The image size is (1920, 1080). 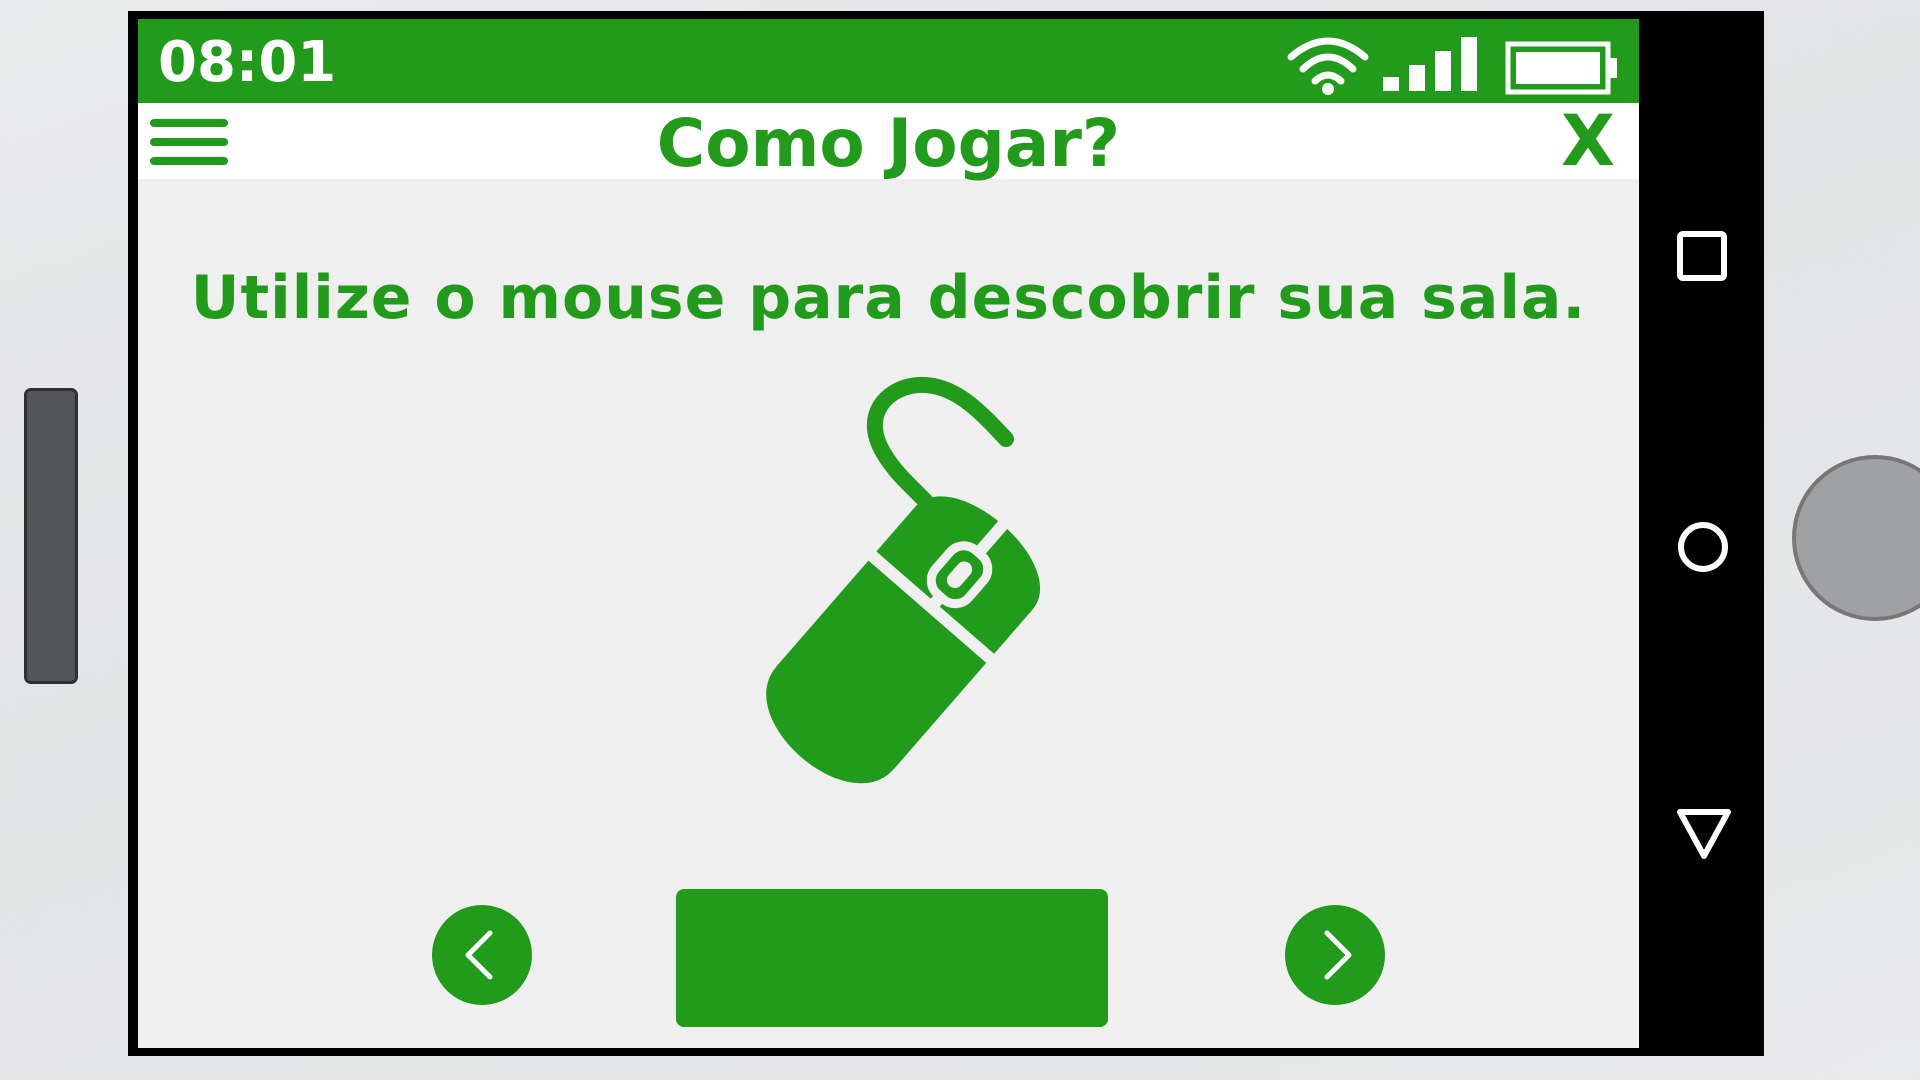 I want to click on instruction-text: Utilize o mouse para descobrir sua sala., so click(x=888, y=298).